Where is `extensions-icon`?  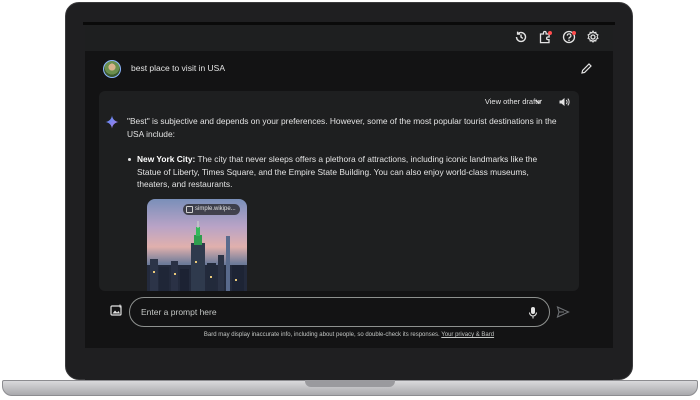
extensions-icon is located at coordinates (545, 37).